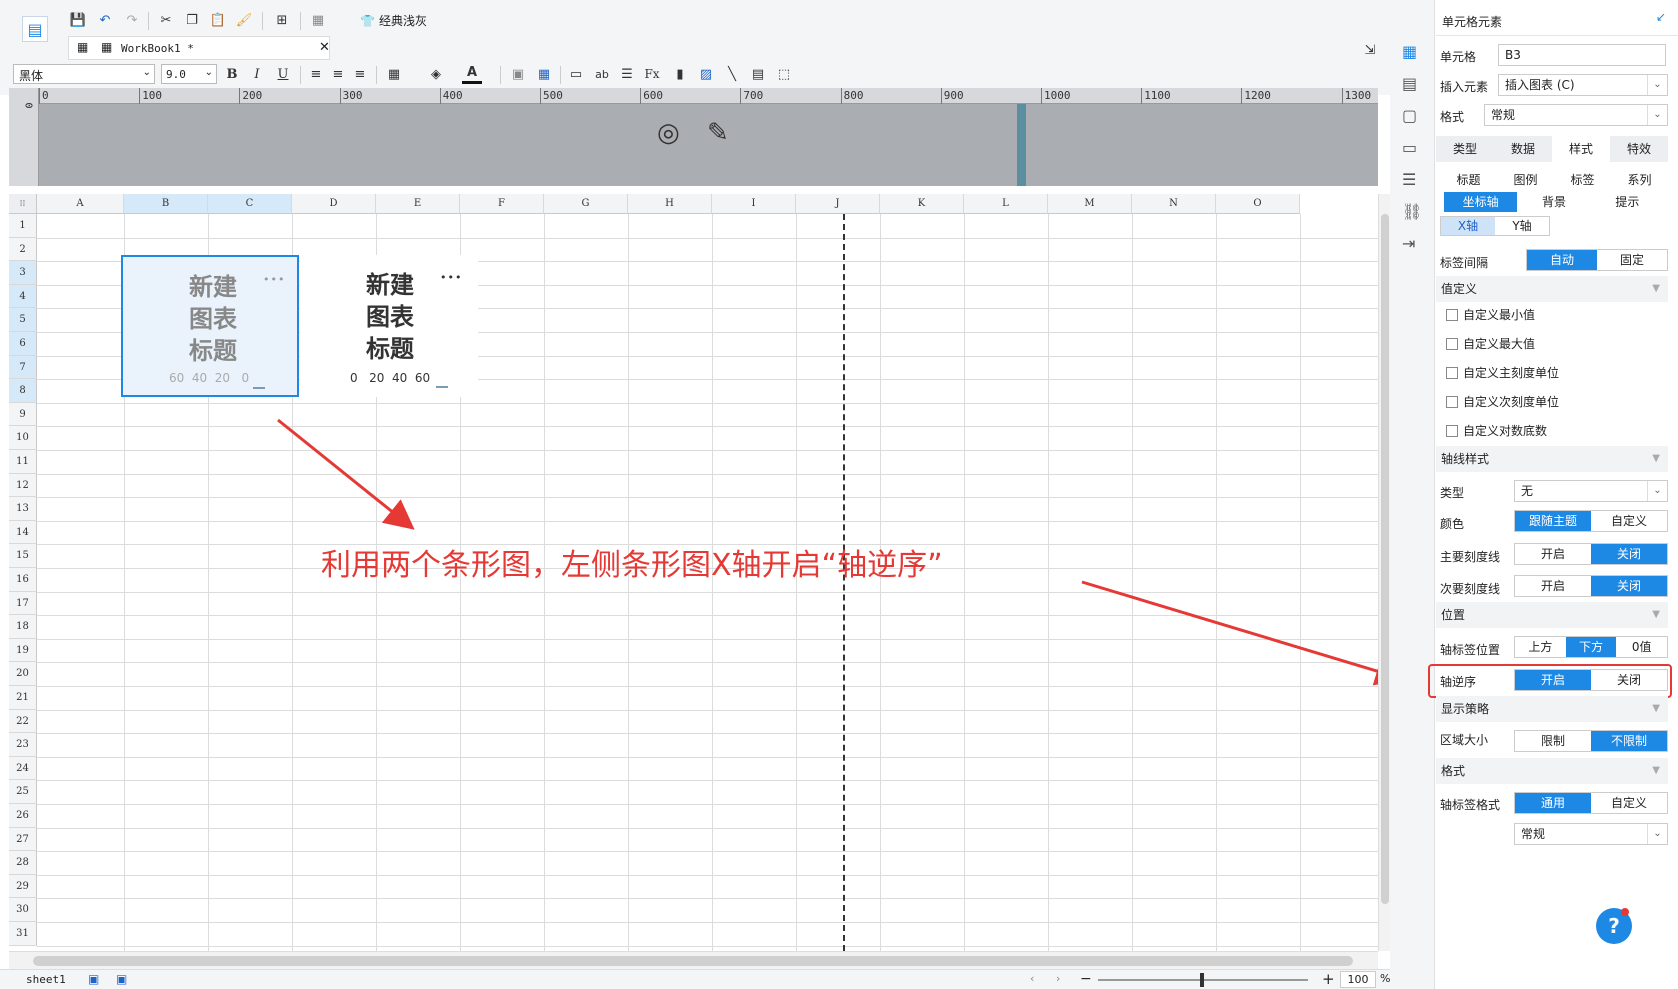 The image size is (1678, 989). I want to click on section-display: 显示策略 ▼, so click(1552, 709).